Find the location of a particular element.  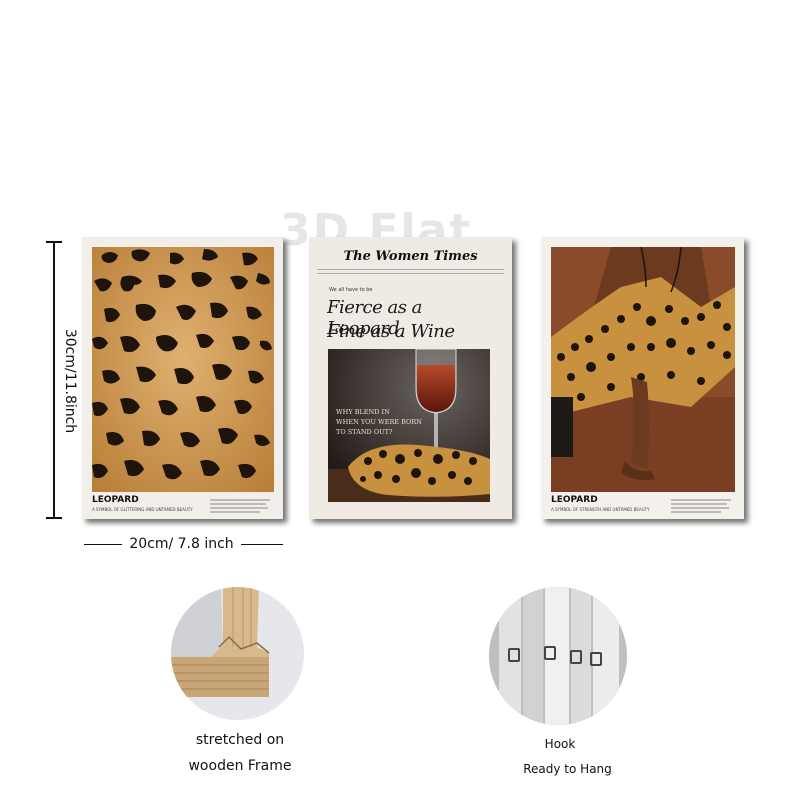

hook-svg is located at coordinates (558, 656).